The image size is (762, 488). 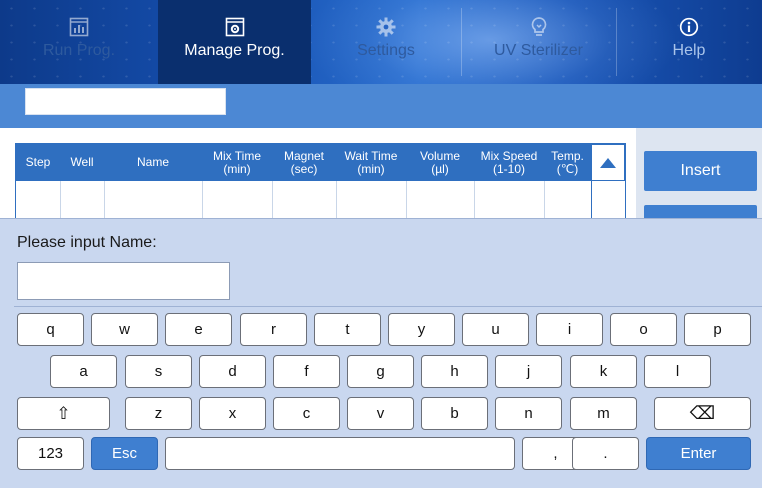 What do you see at coordinates (421, 329) in the screenshot?
I see `key-y: y` at bounding box center [421, 329].